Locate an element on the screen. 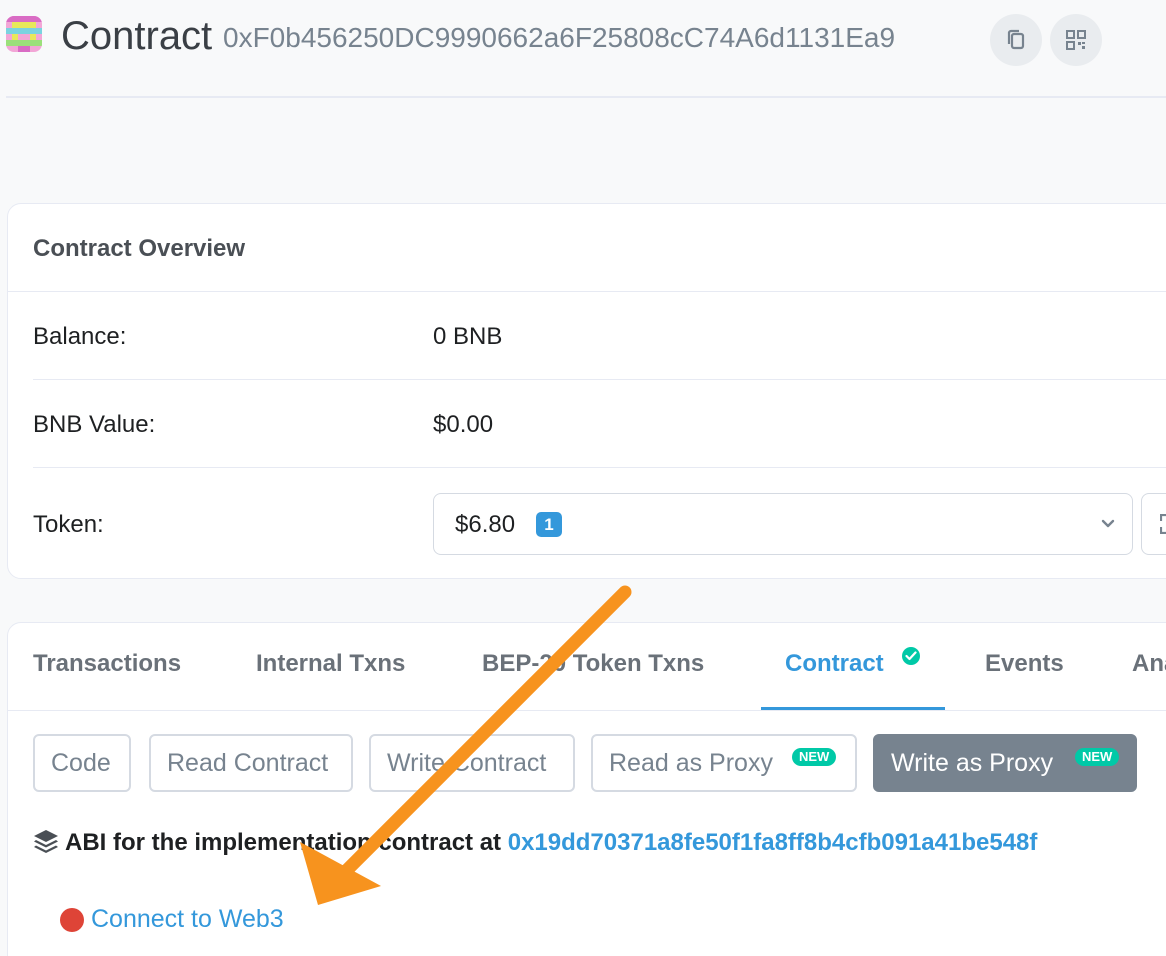 This screenshot has height=956, width=1166. contract-avatar is located at coordinates (24, 34).